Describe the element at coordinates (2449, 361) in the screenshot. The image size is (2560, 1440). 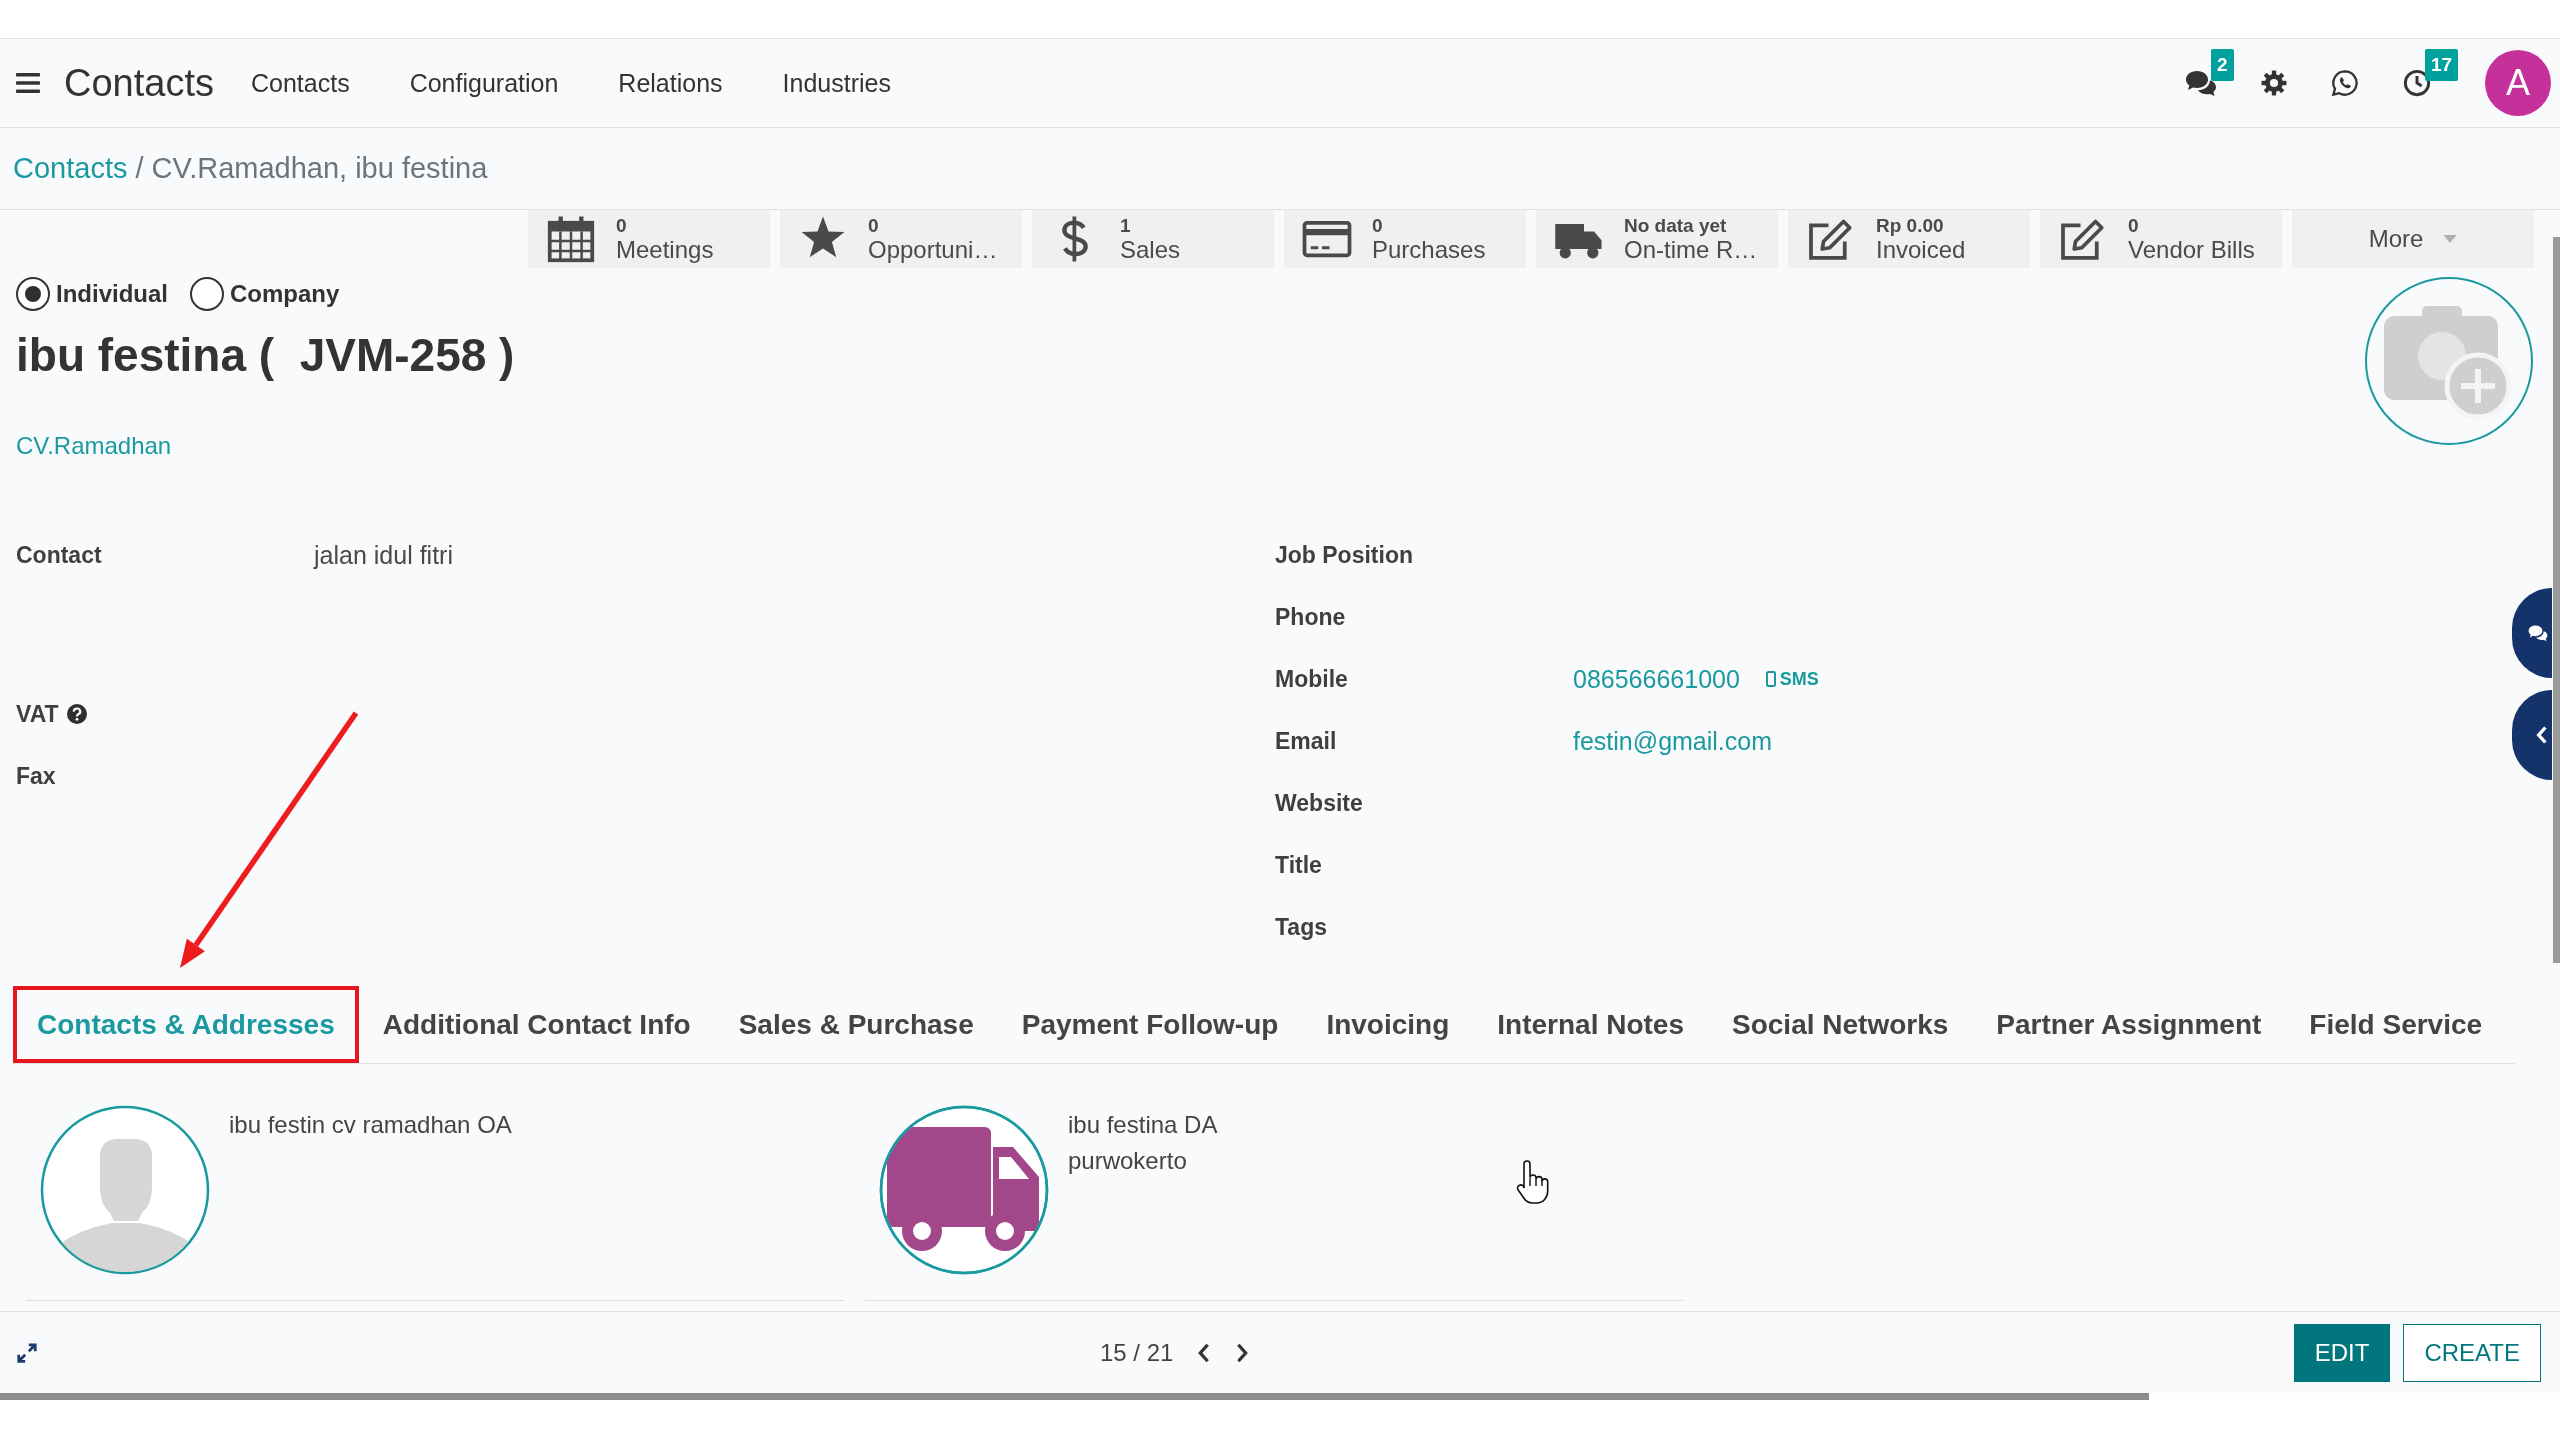
I see `camera-plus-icon` at that location.